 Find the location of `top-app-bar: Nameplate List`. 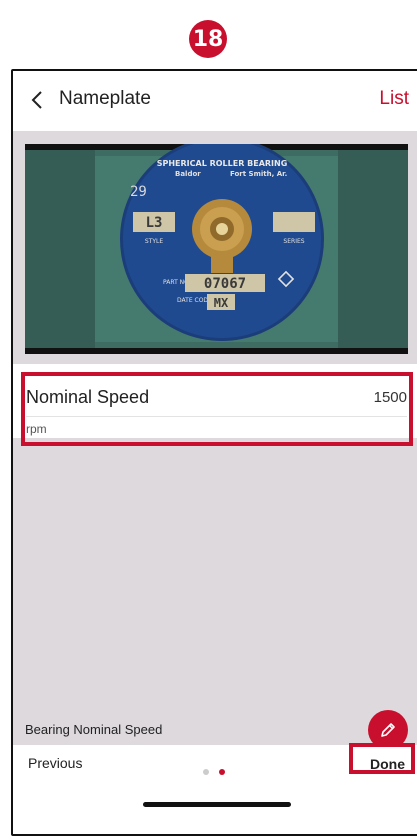

top-app-bar: Nameplate List is located at coordinates (215, 101).